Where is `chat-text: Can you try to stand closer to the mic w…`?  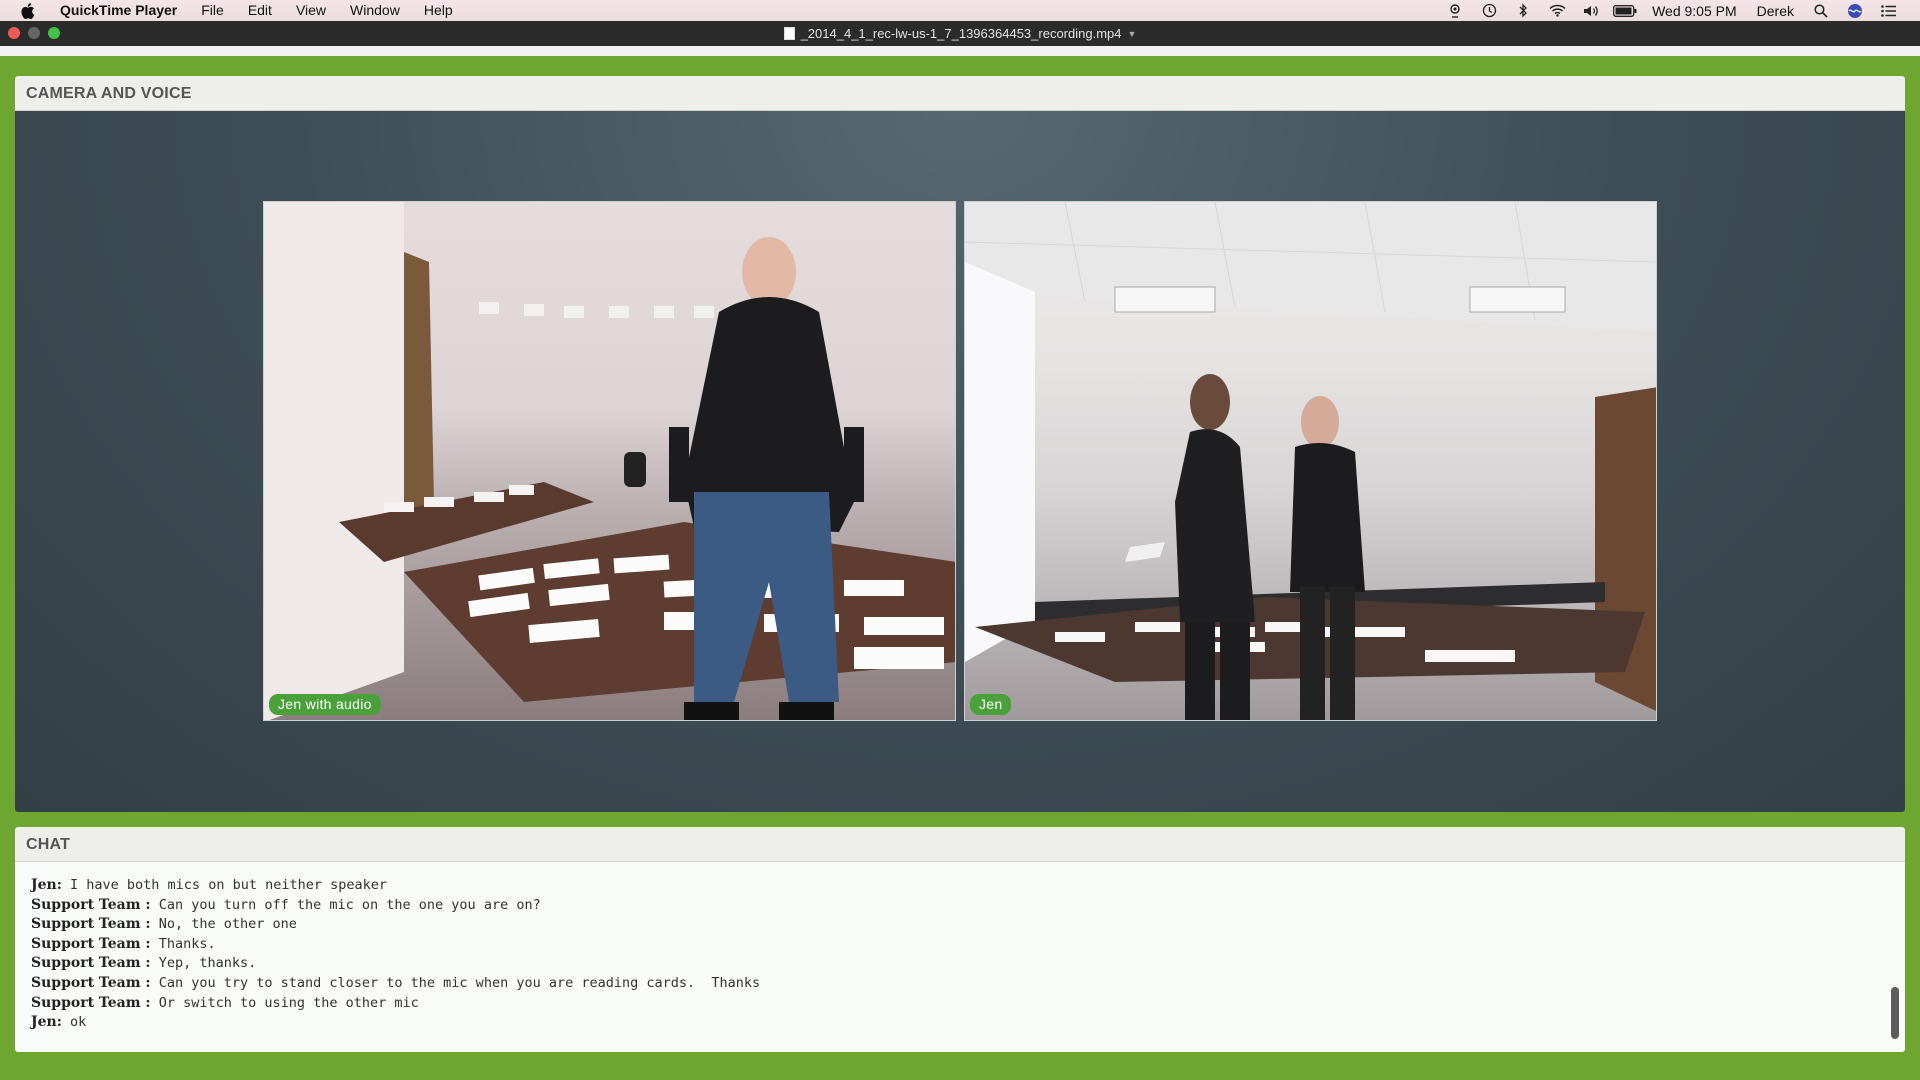 chat-text: Can you try to stand closer to the mic w… is located at coordinates (455, 982).